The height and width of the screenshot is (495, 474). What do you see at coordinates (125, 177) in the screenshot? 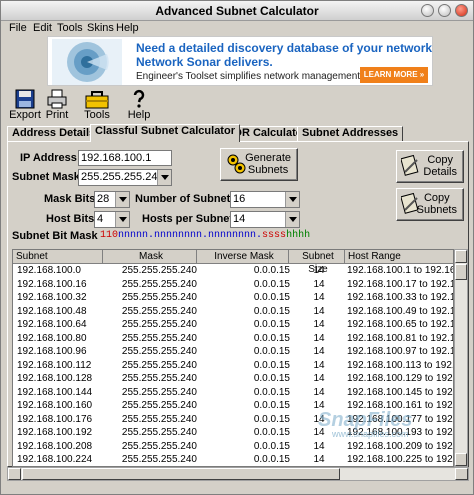
I see `subnet-mask-select: 255.255.255.240` at bounding box center [125, 177].